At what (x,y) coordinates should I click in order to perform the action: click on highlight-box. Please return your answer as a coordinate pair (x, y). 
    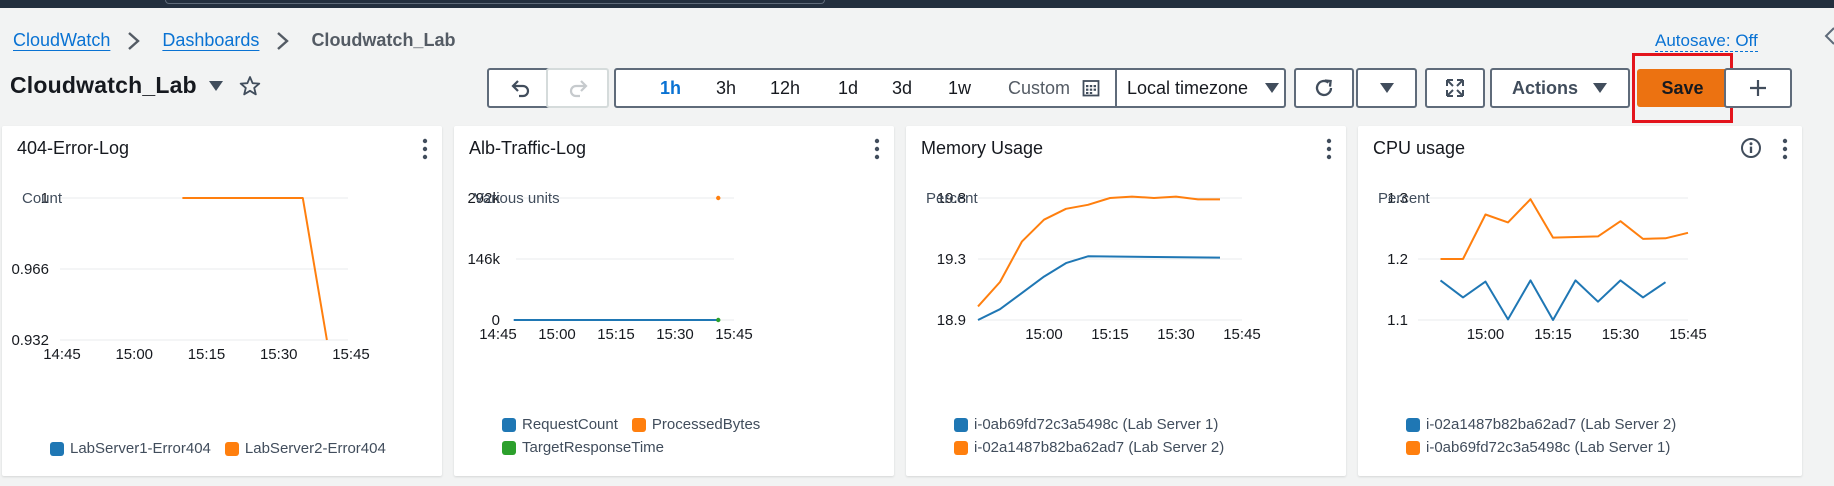
    Looking at the image, I should click on (1682, 88).